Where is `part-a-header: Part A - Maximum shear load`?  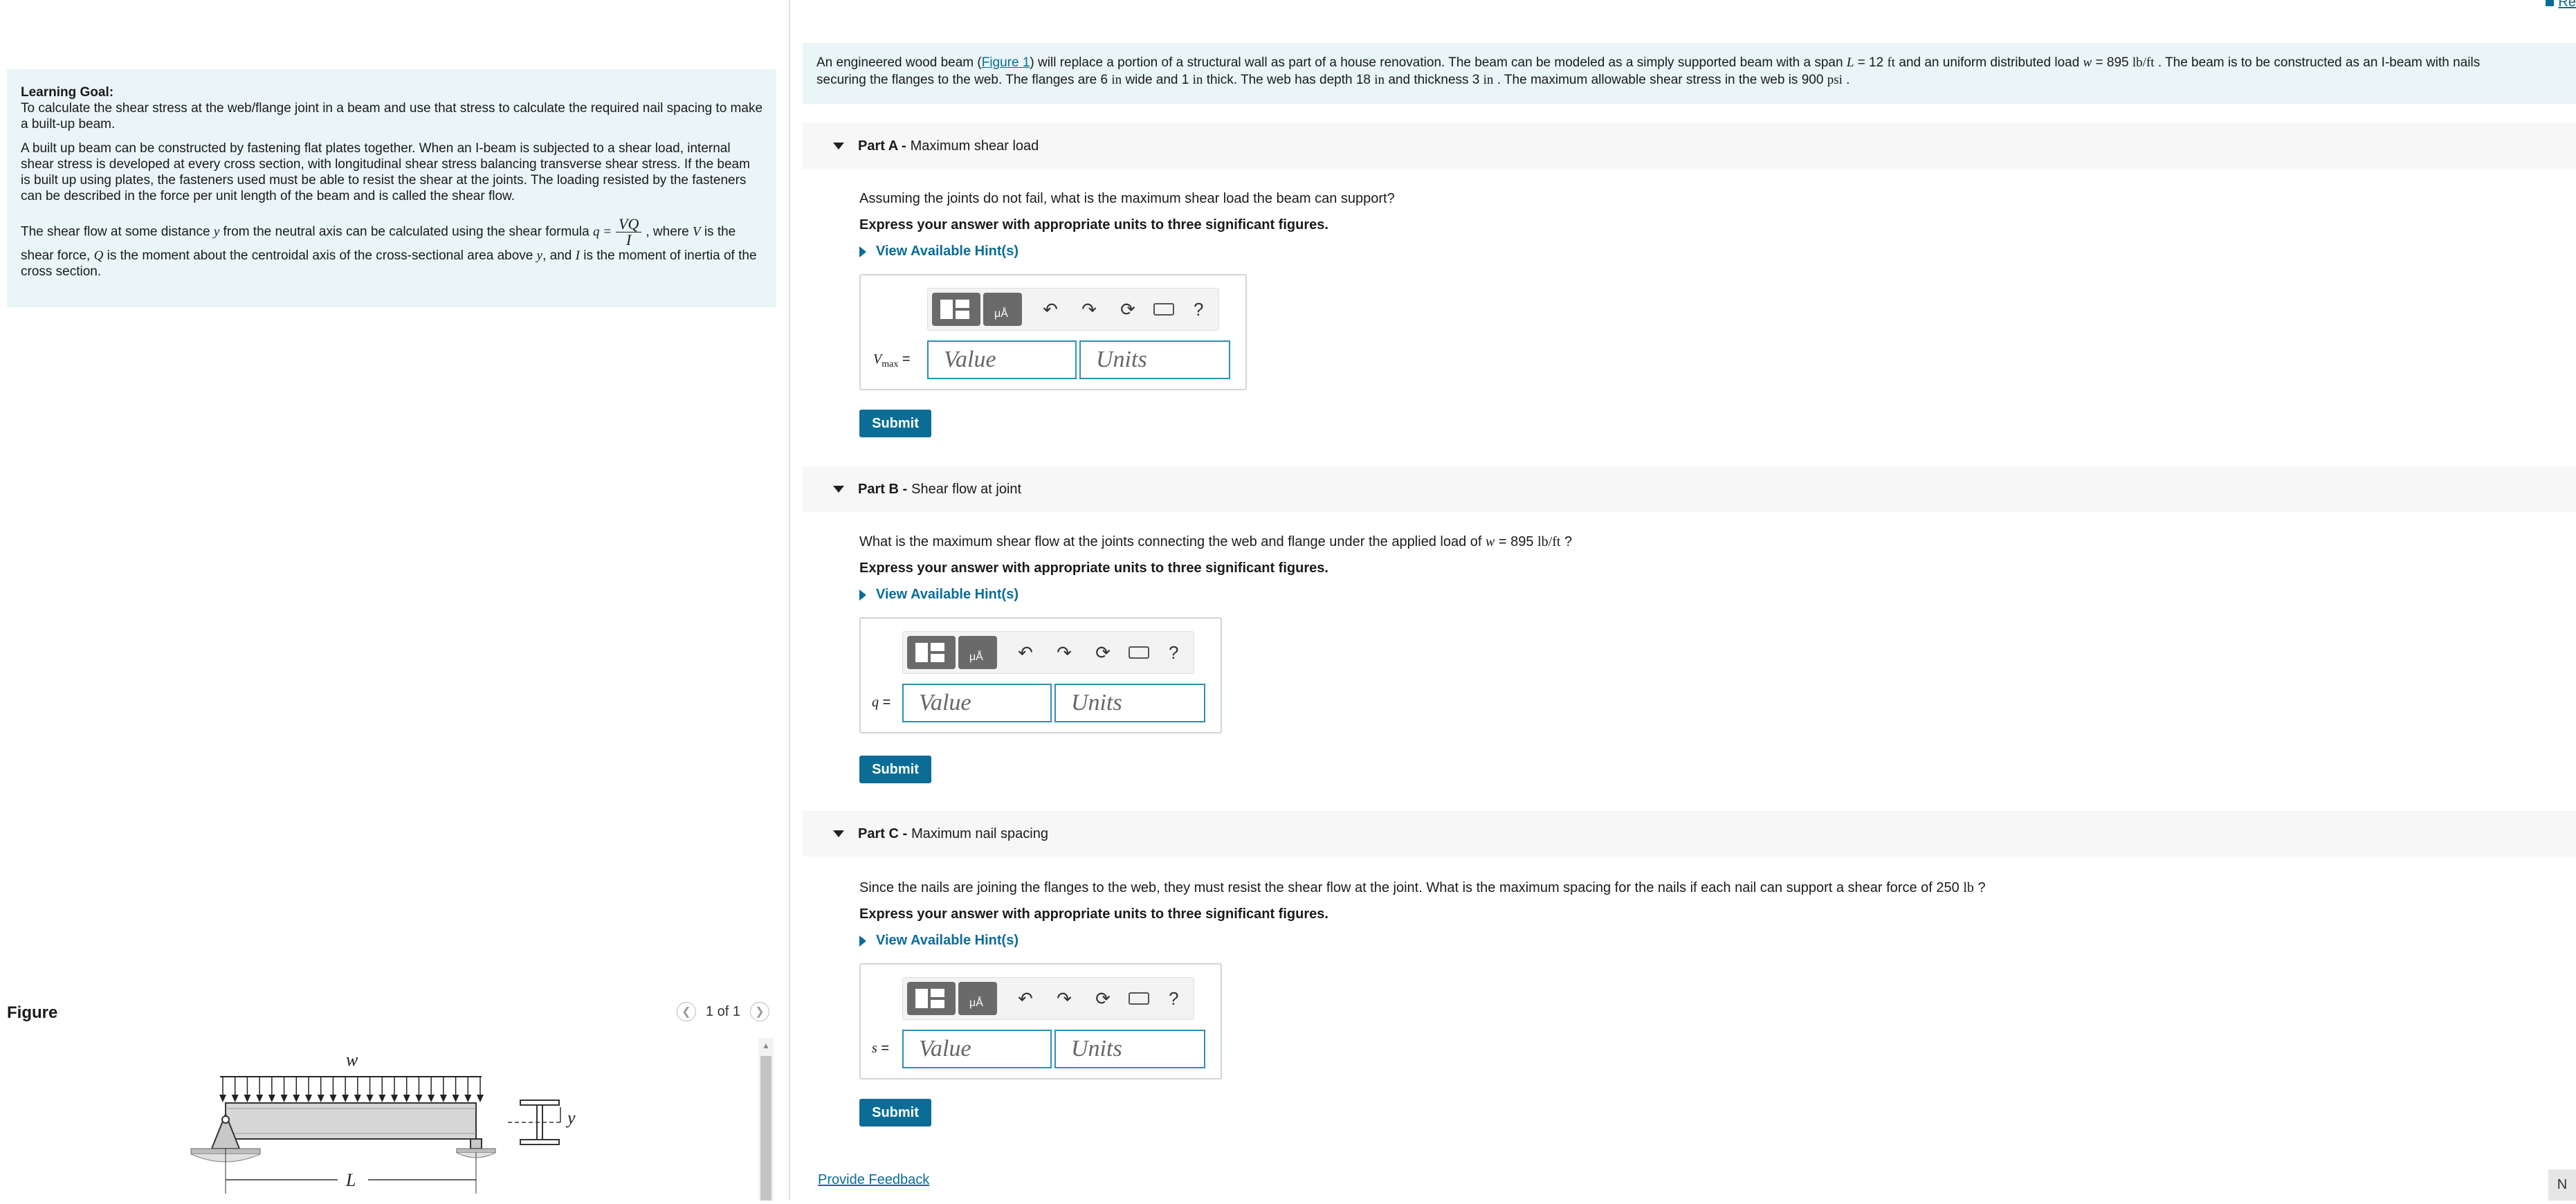 part-a-header: Part A - Maximum shear load is located at coordinates (1689, 146).